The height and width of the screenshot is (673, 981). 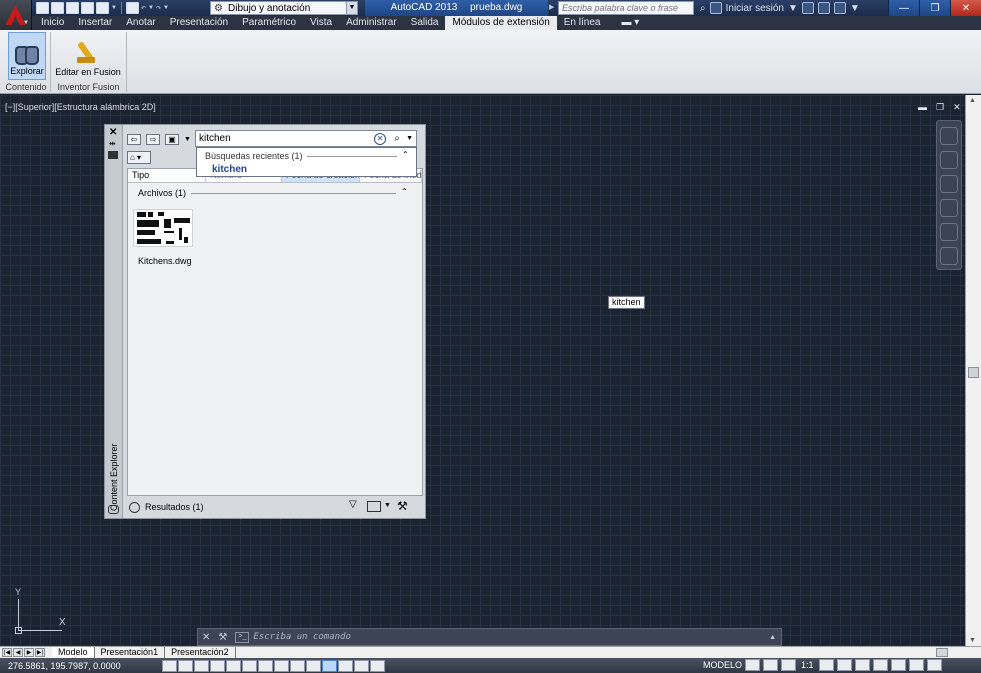 I want to click on annotation-visibility-icon, so click(x=826, y=665).